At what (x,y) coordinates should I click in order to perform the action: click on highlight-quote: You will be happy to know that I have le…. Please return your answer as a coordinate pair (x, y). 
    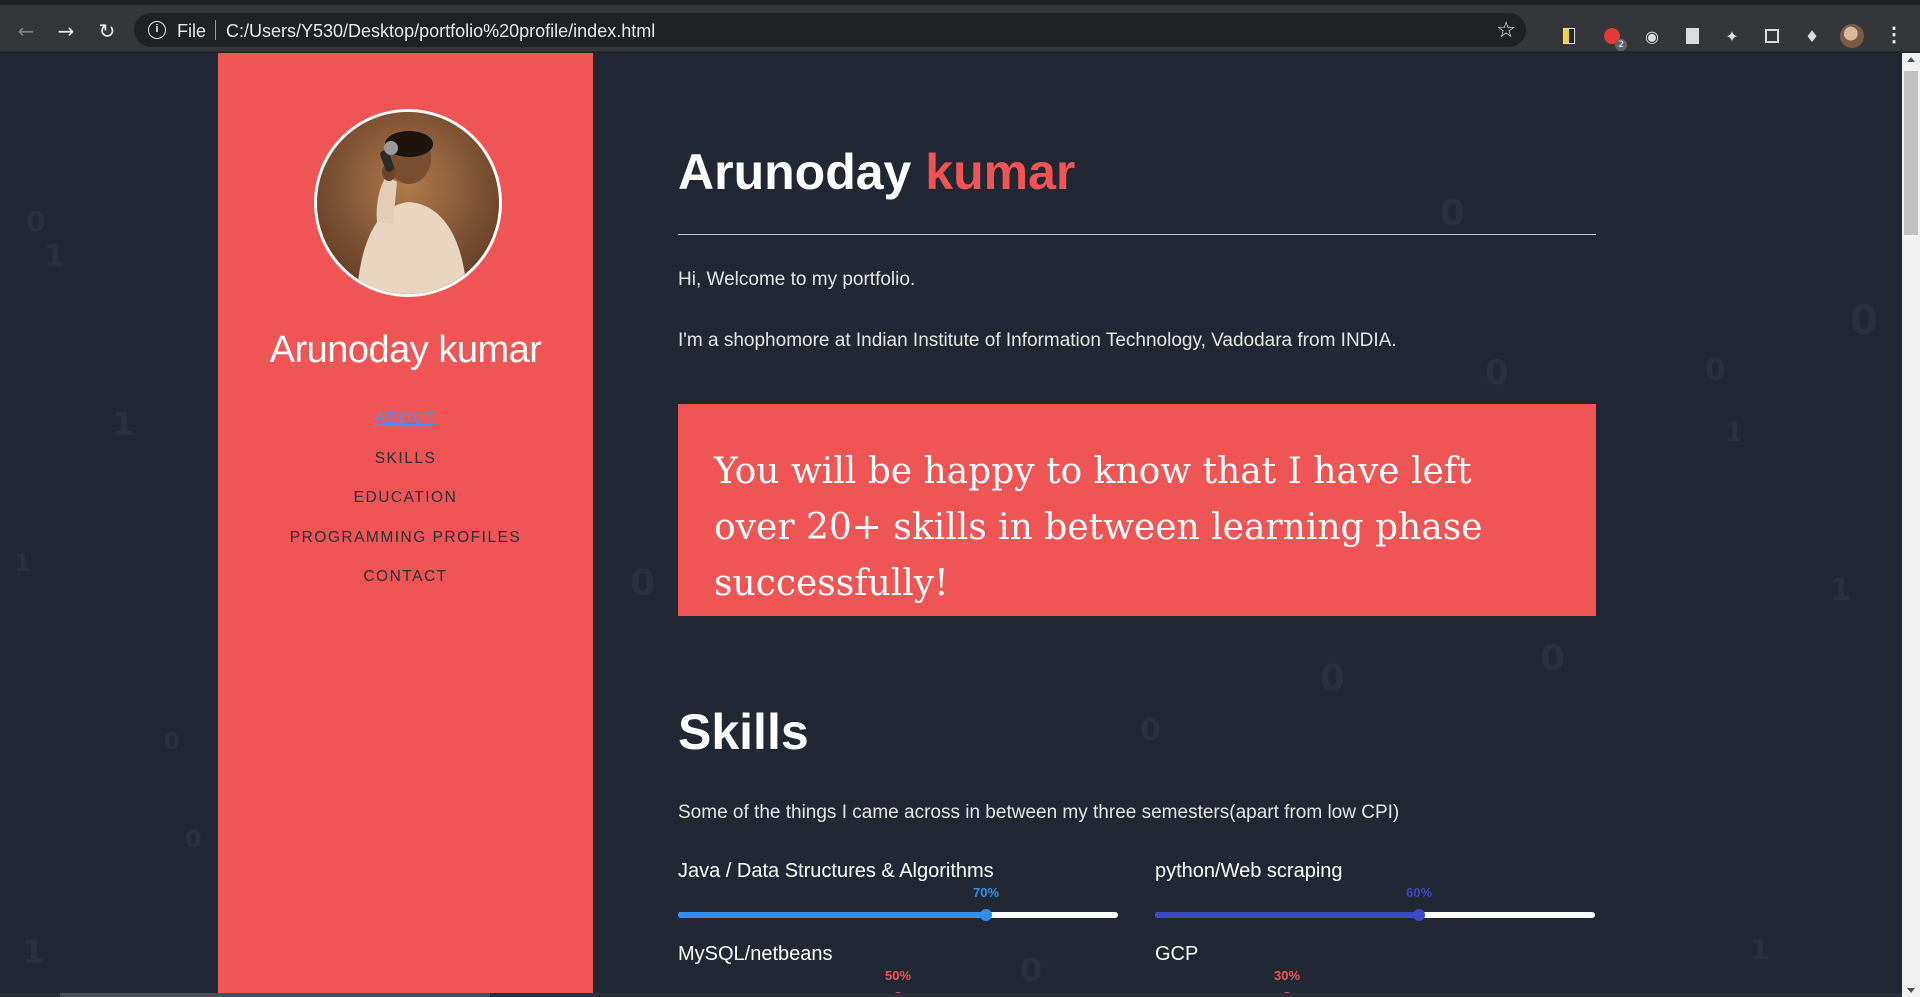
    Looking at the image, I should click on (1137, 510).